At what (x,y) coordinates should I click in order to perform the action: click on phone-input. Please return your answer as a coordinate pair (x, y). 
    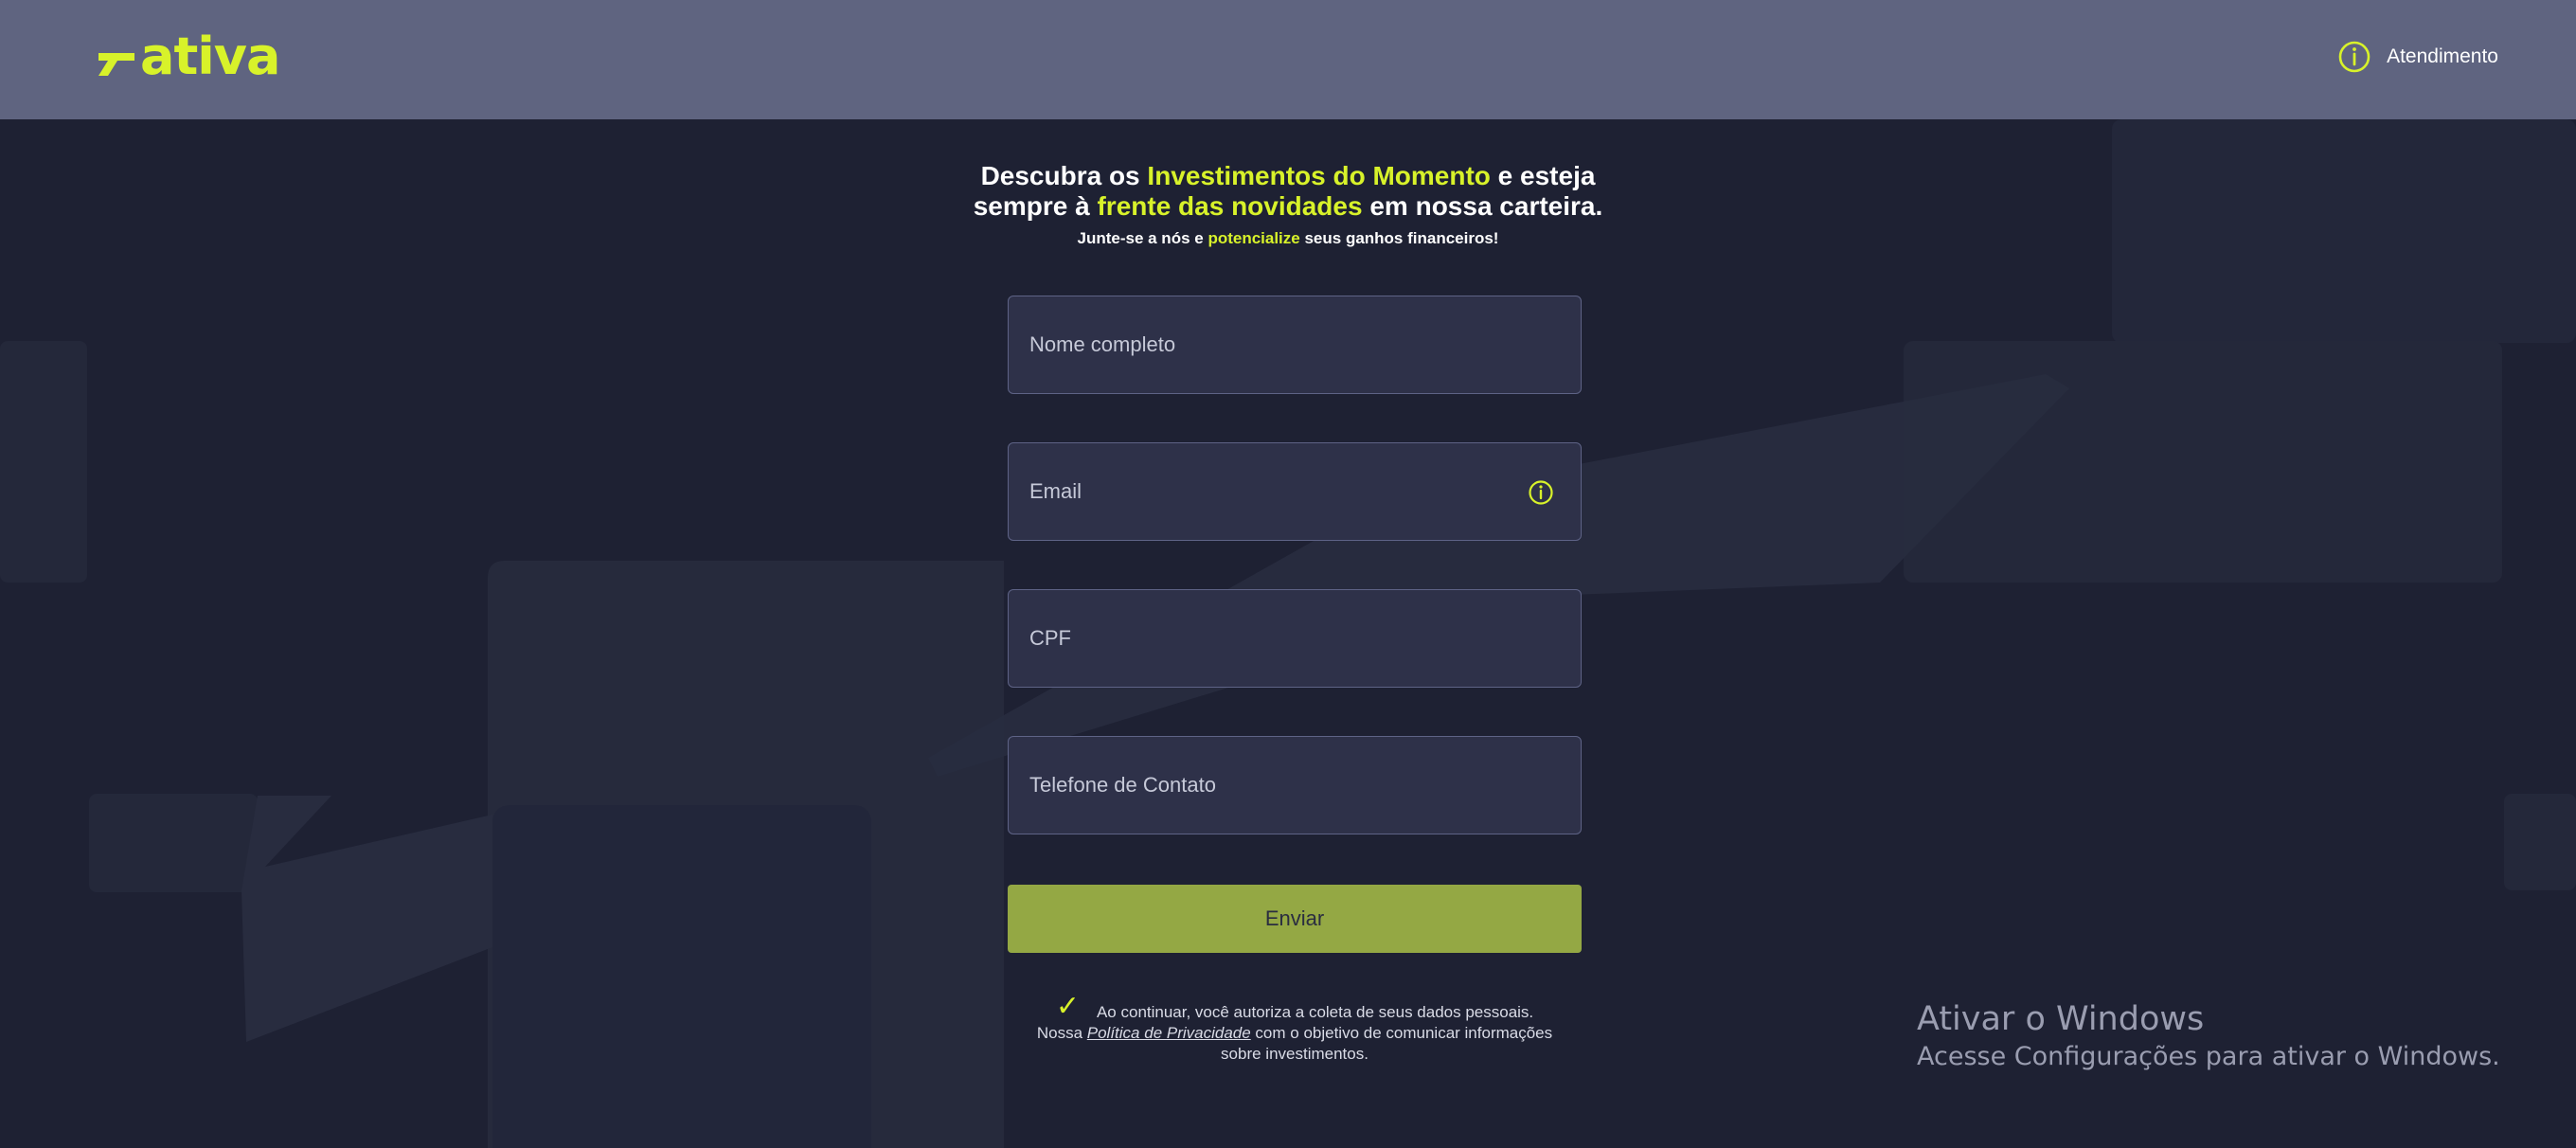
    Looking at the image, I should click on (1295, 785).